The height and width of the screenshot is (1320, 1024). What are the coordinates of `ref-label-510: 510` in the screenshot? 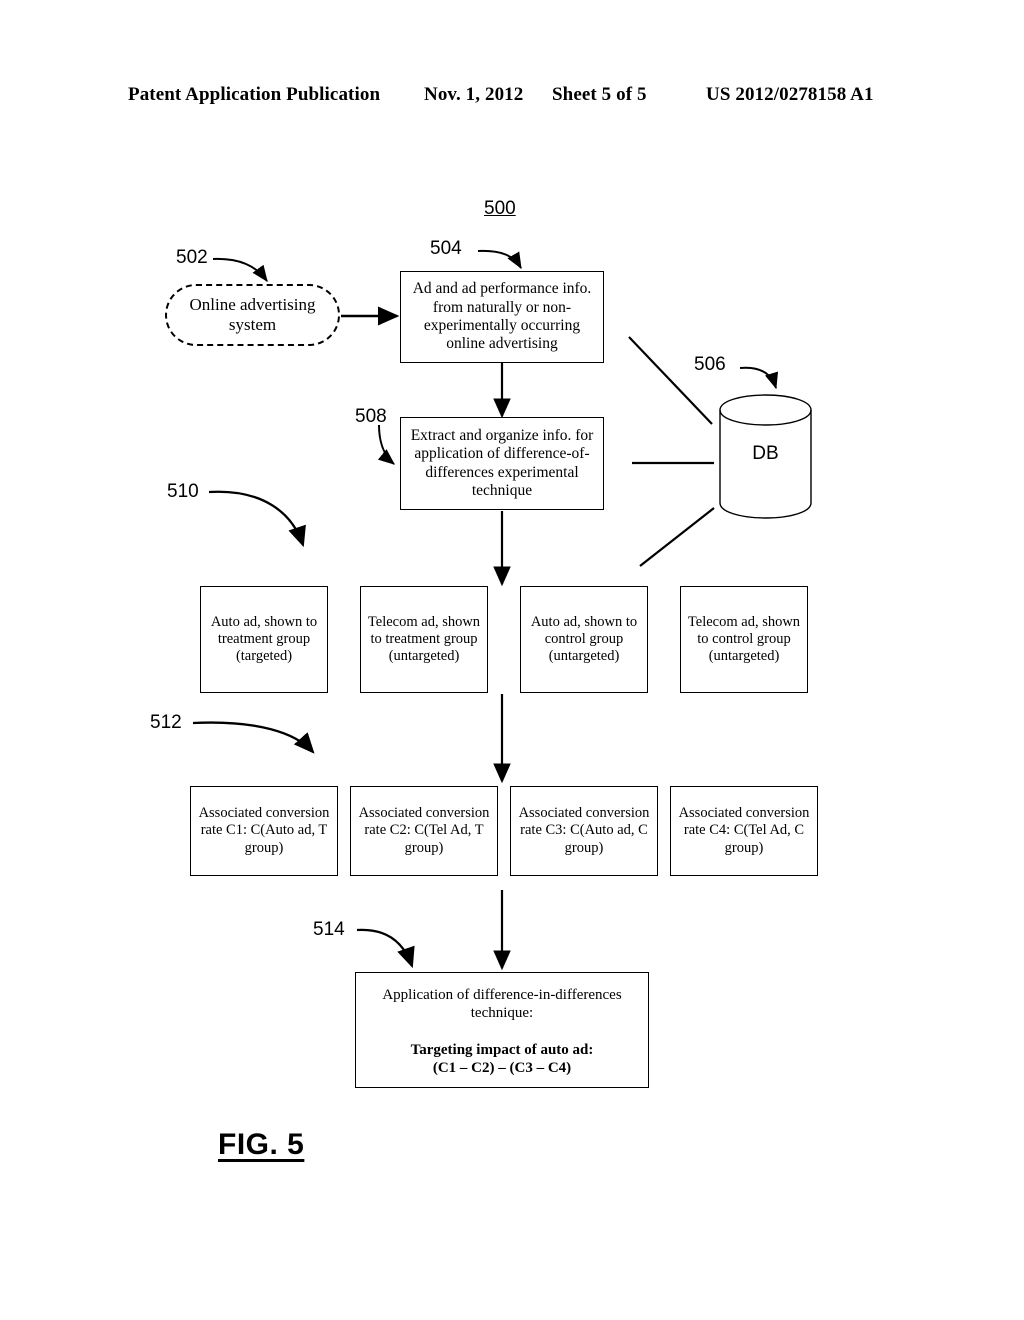 It's located at (183, 491).